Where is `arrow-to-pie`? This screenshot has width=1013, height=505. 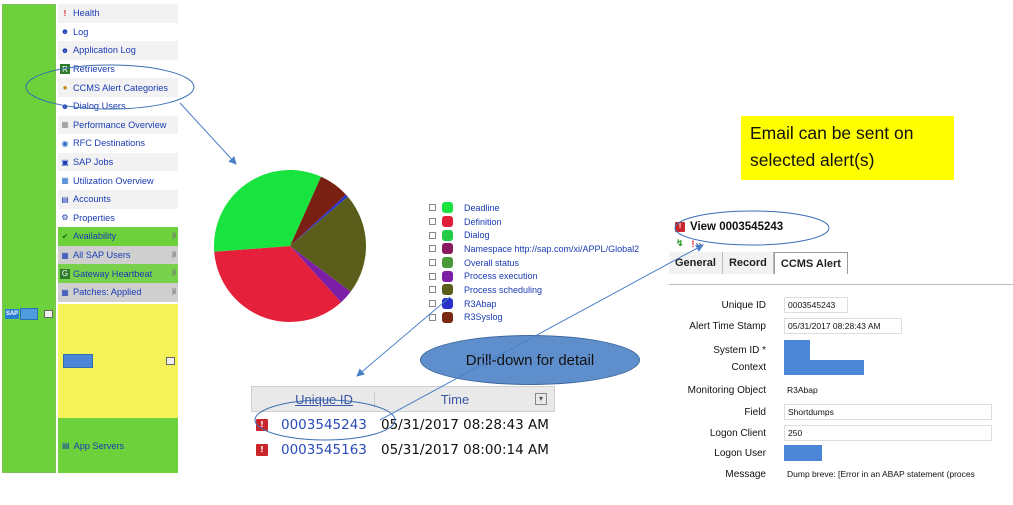
arrow-to-pie is located at coordinates (208, 133).